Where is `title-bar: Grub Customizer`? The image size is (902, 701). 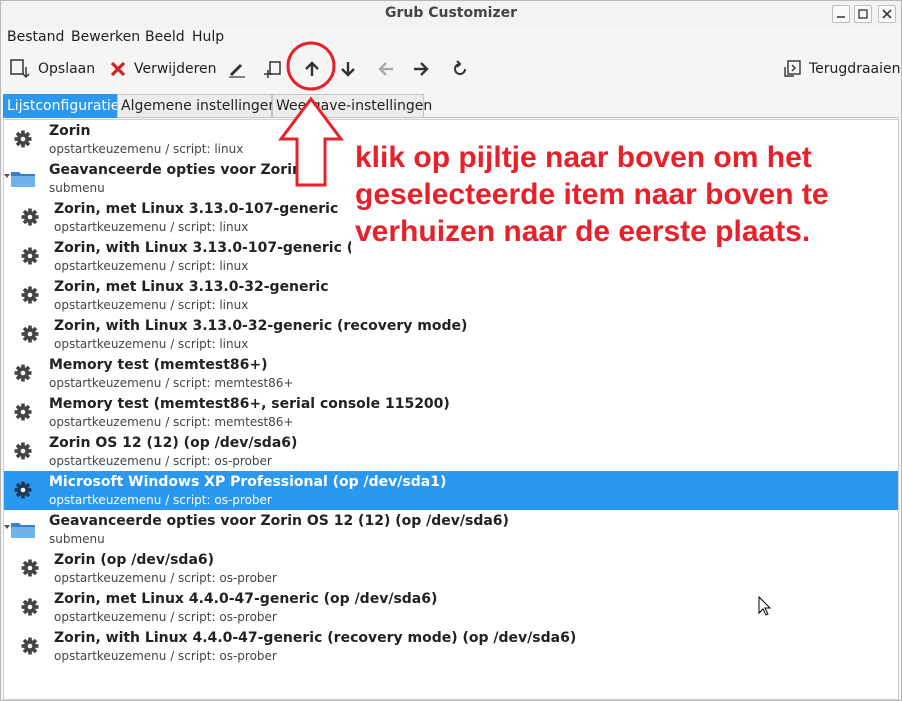
title-bar: Grub Customizer is located at coordinates (451, 14).